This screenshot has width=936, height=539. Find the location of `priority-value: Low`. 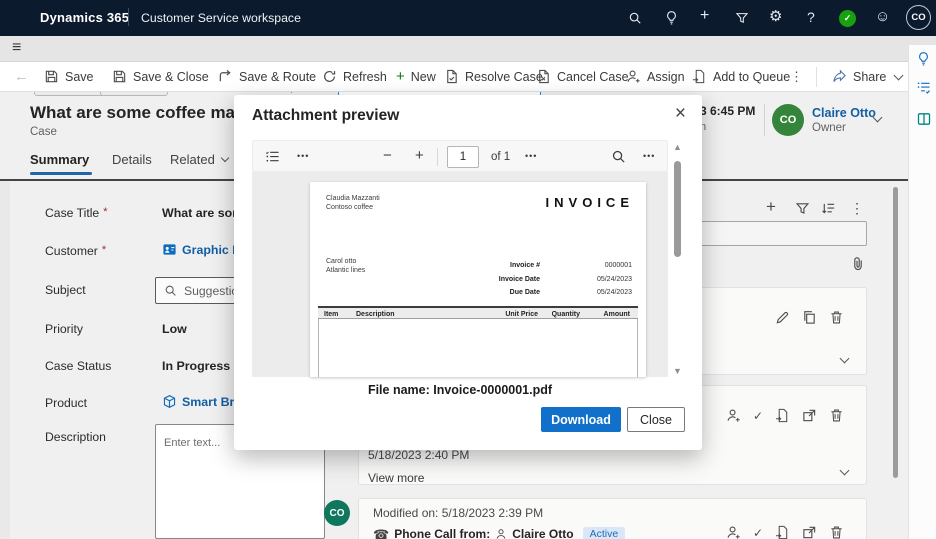

priority-value: Low is located at coordinates (174, 329).